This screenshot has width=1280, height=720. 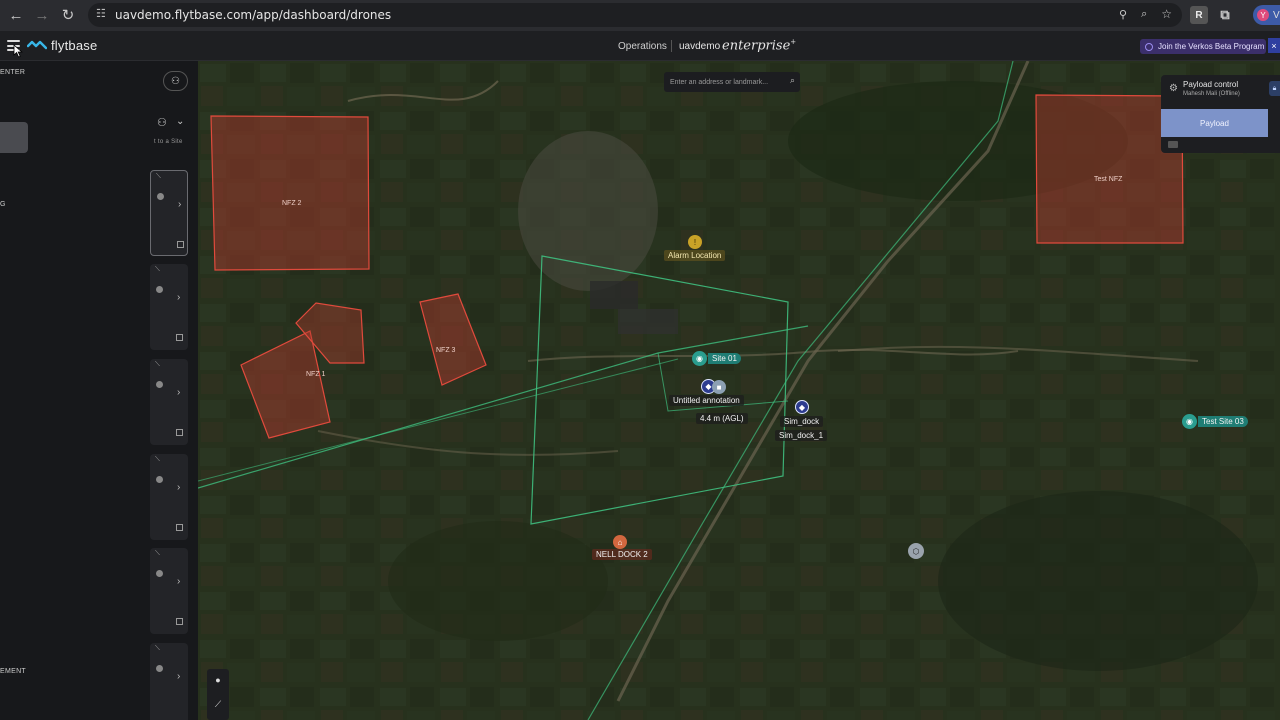 What do you see at coordinates (802, 407) in the screenshot?
I see `sim-dock-drone-icon: ◆` at bounding box center [802, 407].